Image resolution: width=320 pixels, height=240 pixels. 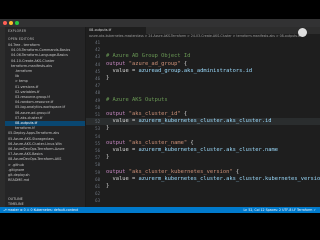 I want to click on line-number: 55, so click(x=97, y=143).